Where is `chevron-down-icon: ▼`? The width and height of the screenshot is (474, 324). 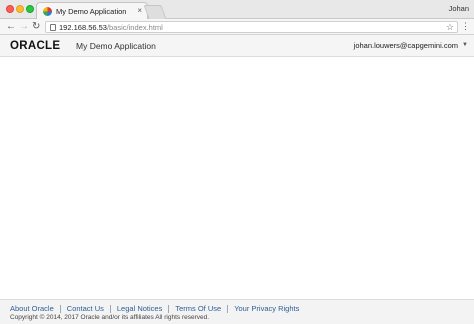 chevron-down-icon: ▼ is located at coordinates (465, 45).